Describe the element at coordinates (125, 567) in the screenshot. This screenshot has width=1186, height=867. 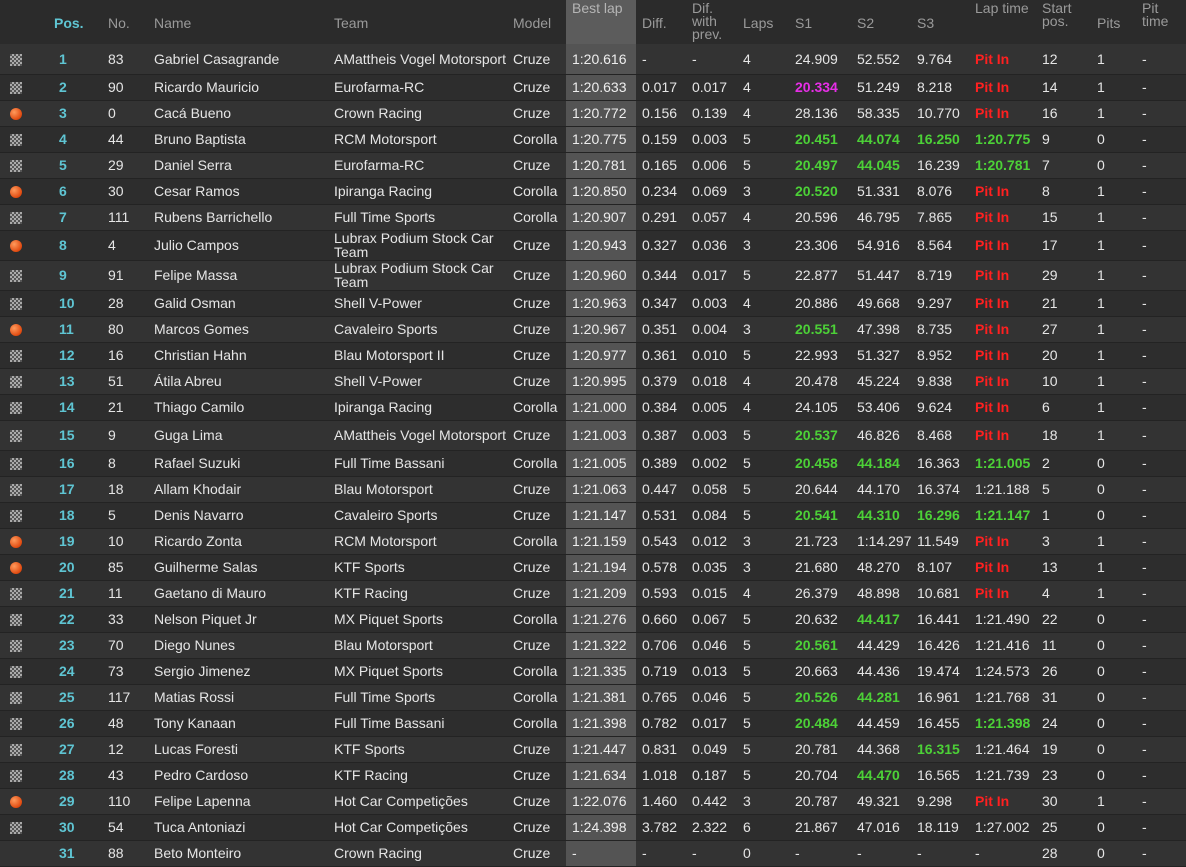
I see `number-cell: 85` at that location.